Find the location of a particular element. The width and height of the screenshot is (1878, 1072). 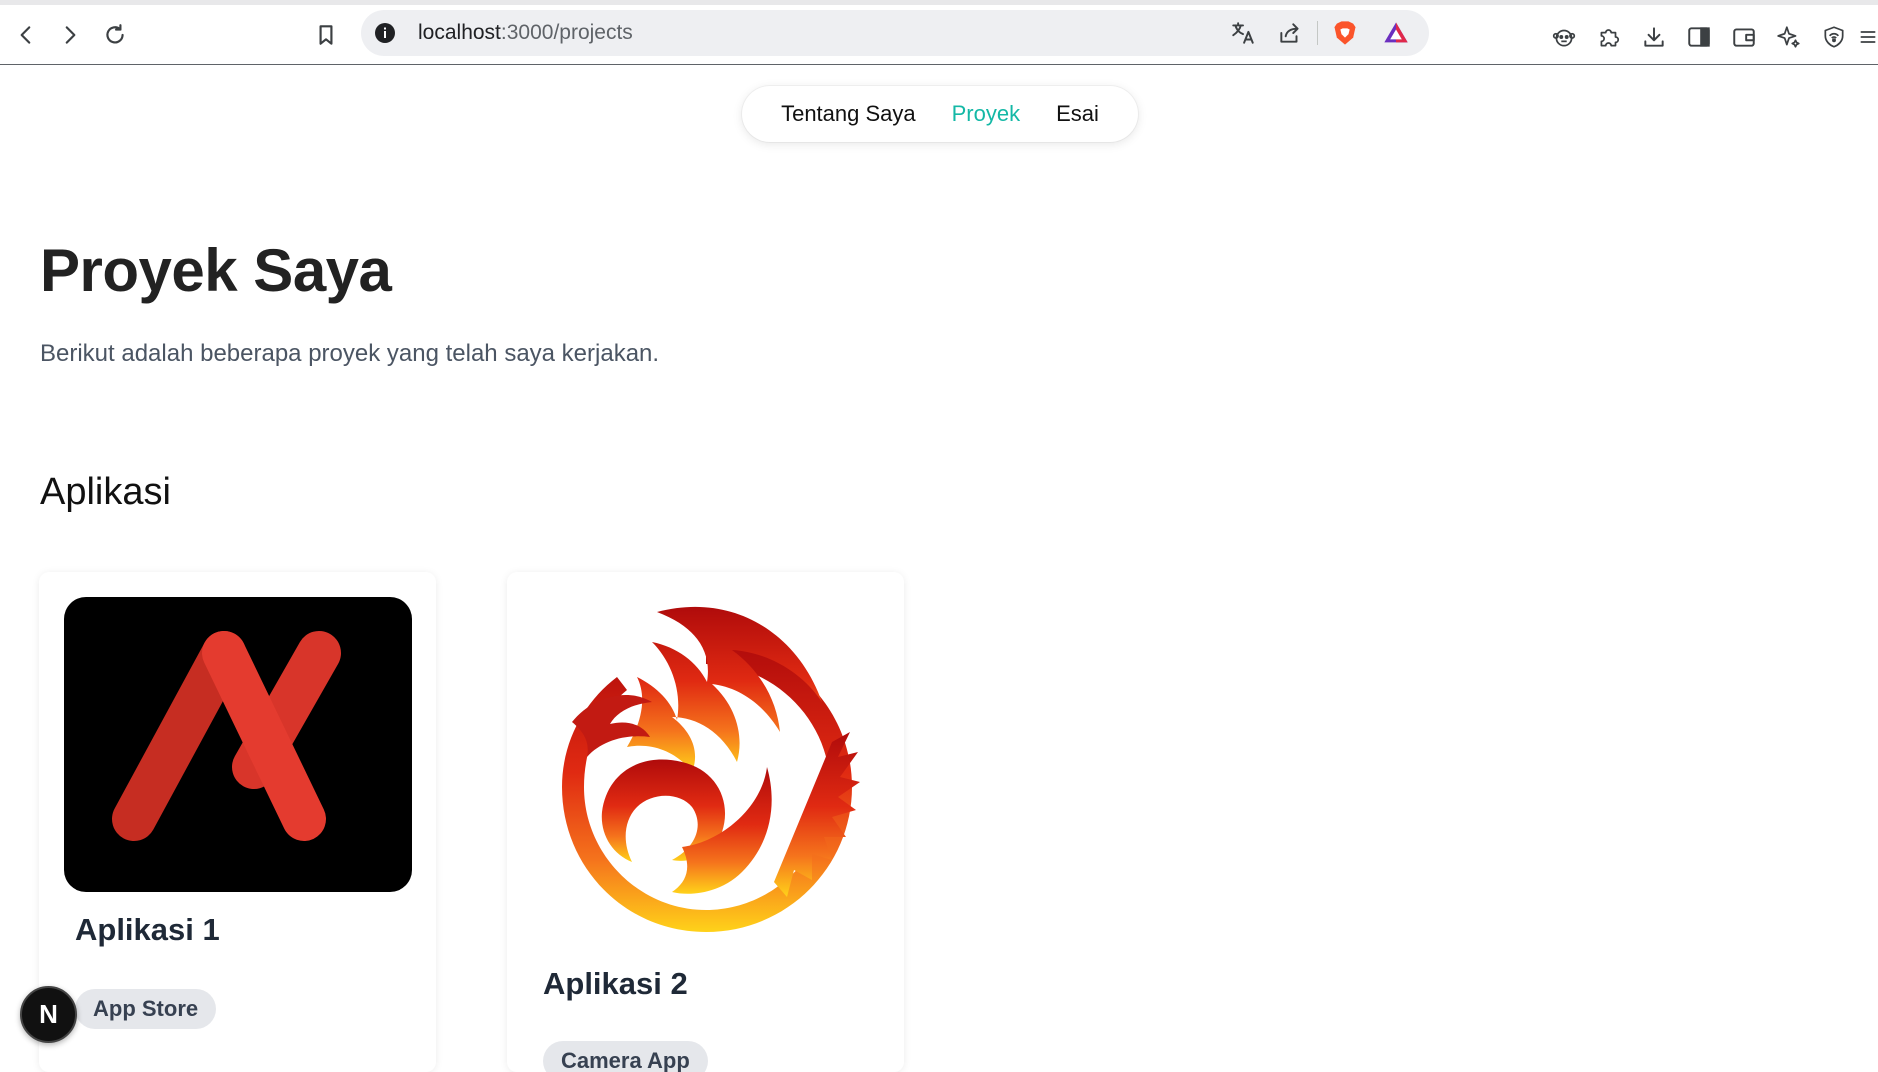

info-icon is located at coordinates (385, 33).